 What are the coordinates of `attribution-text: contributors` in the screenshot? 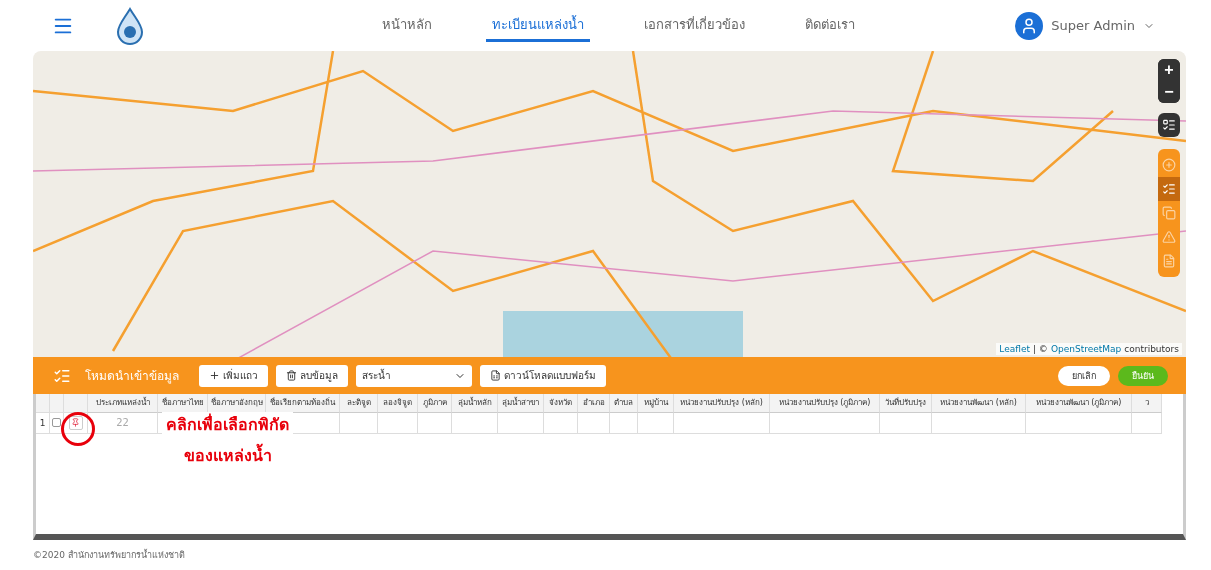 It's located at (1151, 349).